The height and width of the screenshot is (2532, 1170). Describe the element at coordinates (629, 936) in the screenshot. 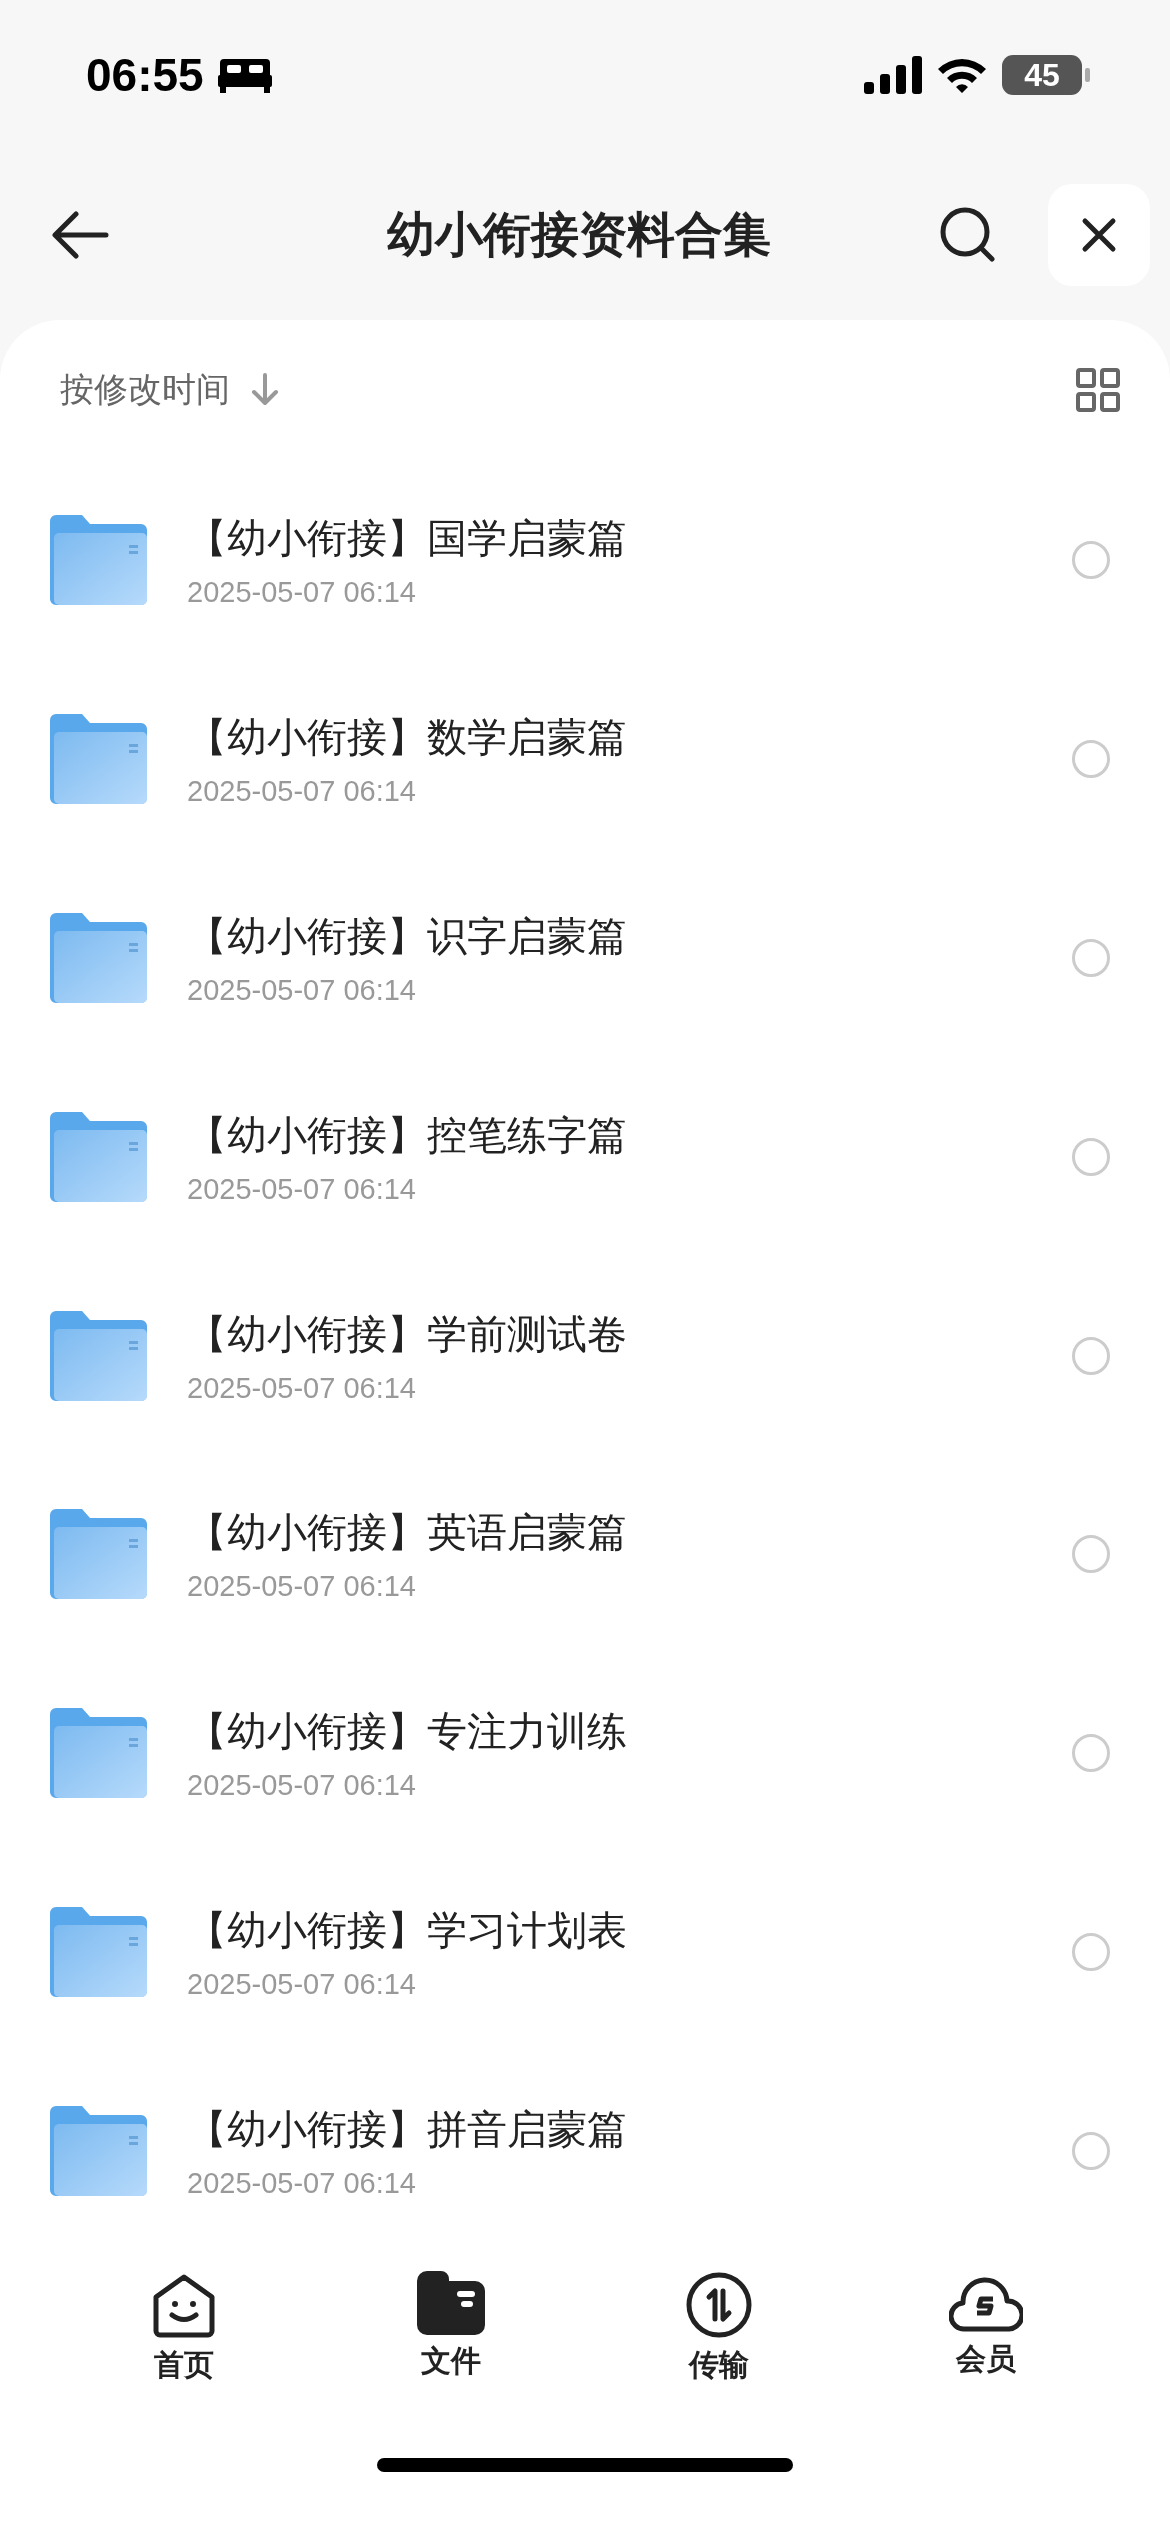

I see `folder-name: 【幼小衔接】识字启蒙篇` at that location.